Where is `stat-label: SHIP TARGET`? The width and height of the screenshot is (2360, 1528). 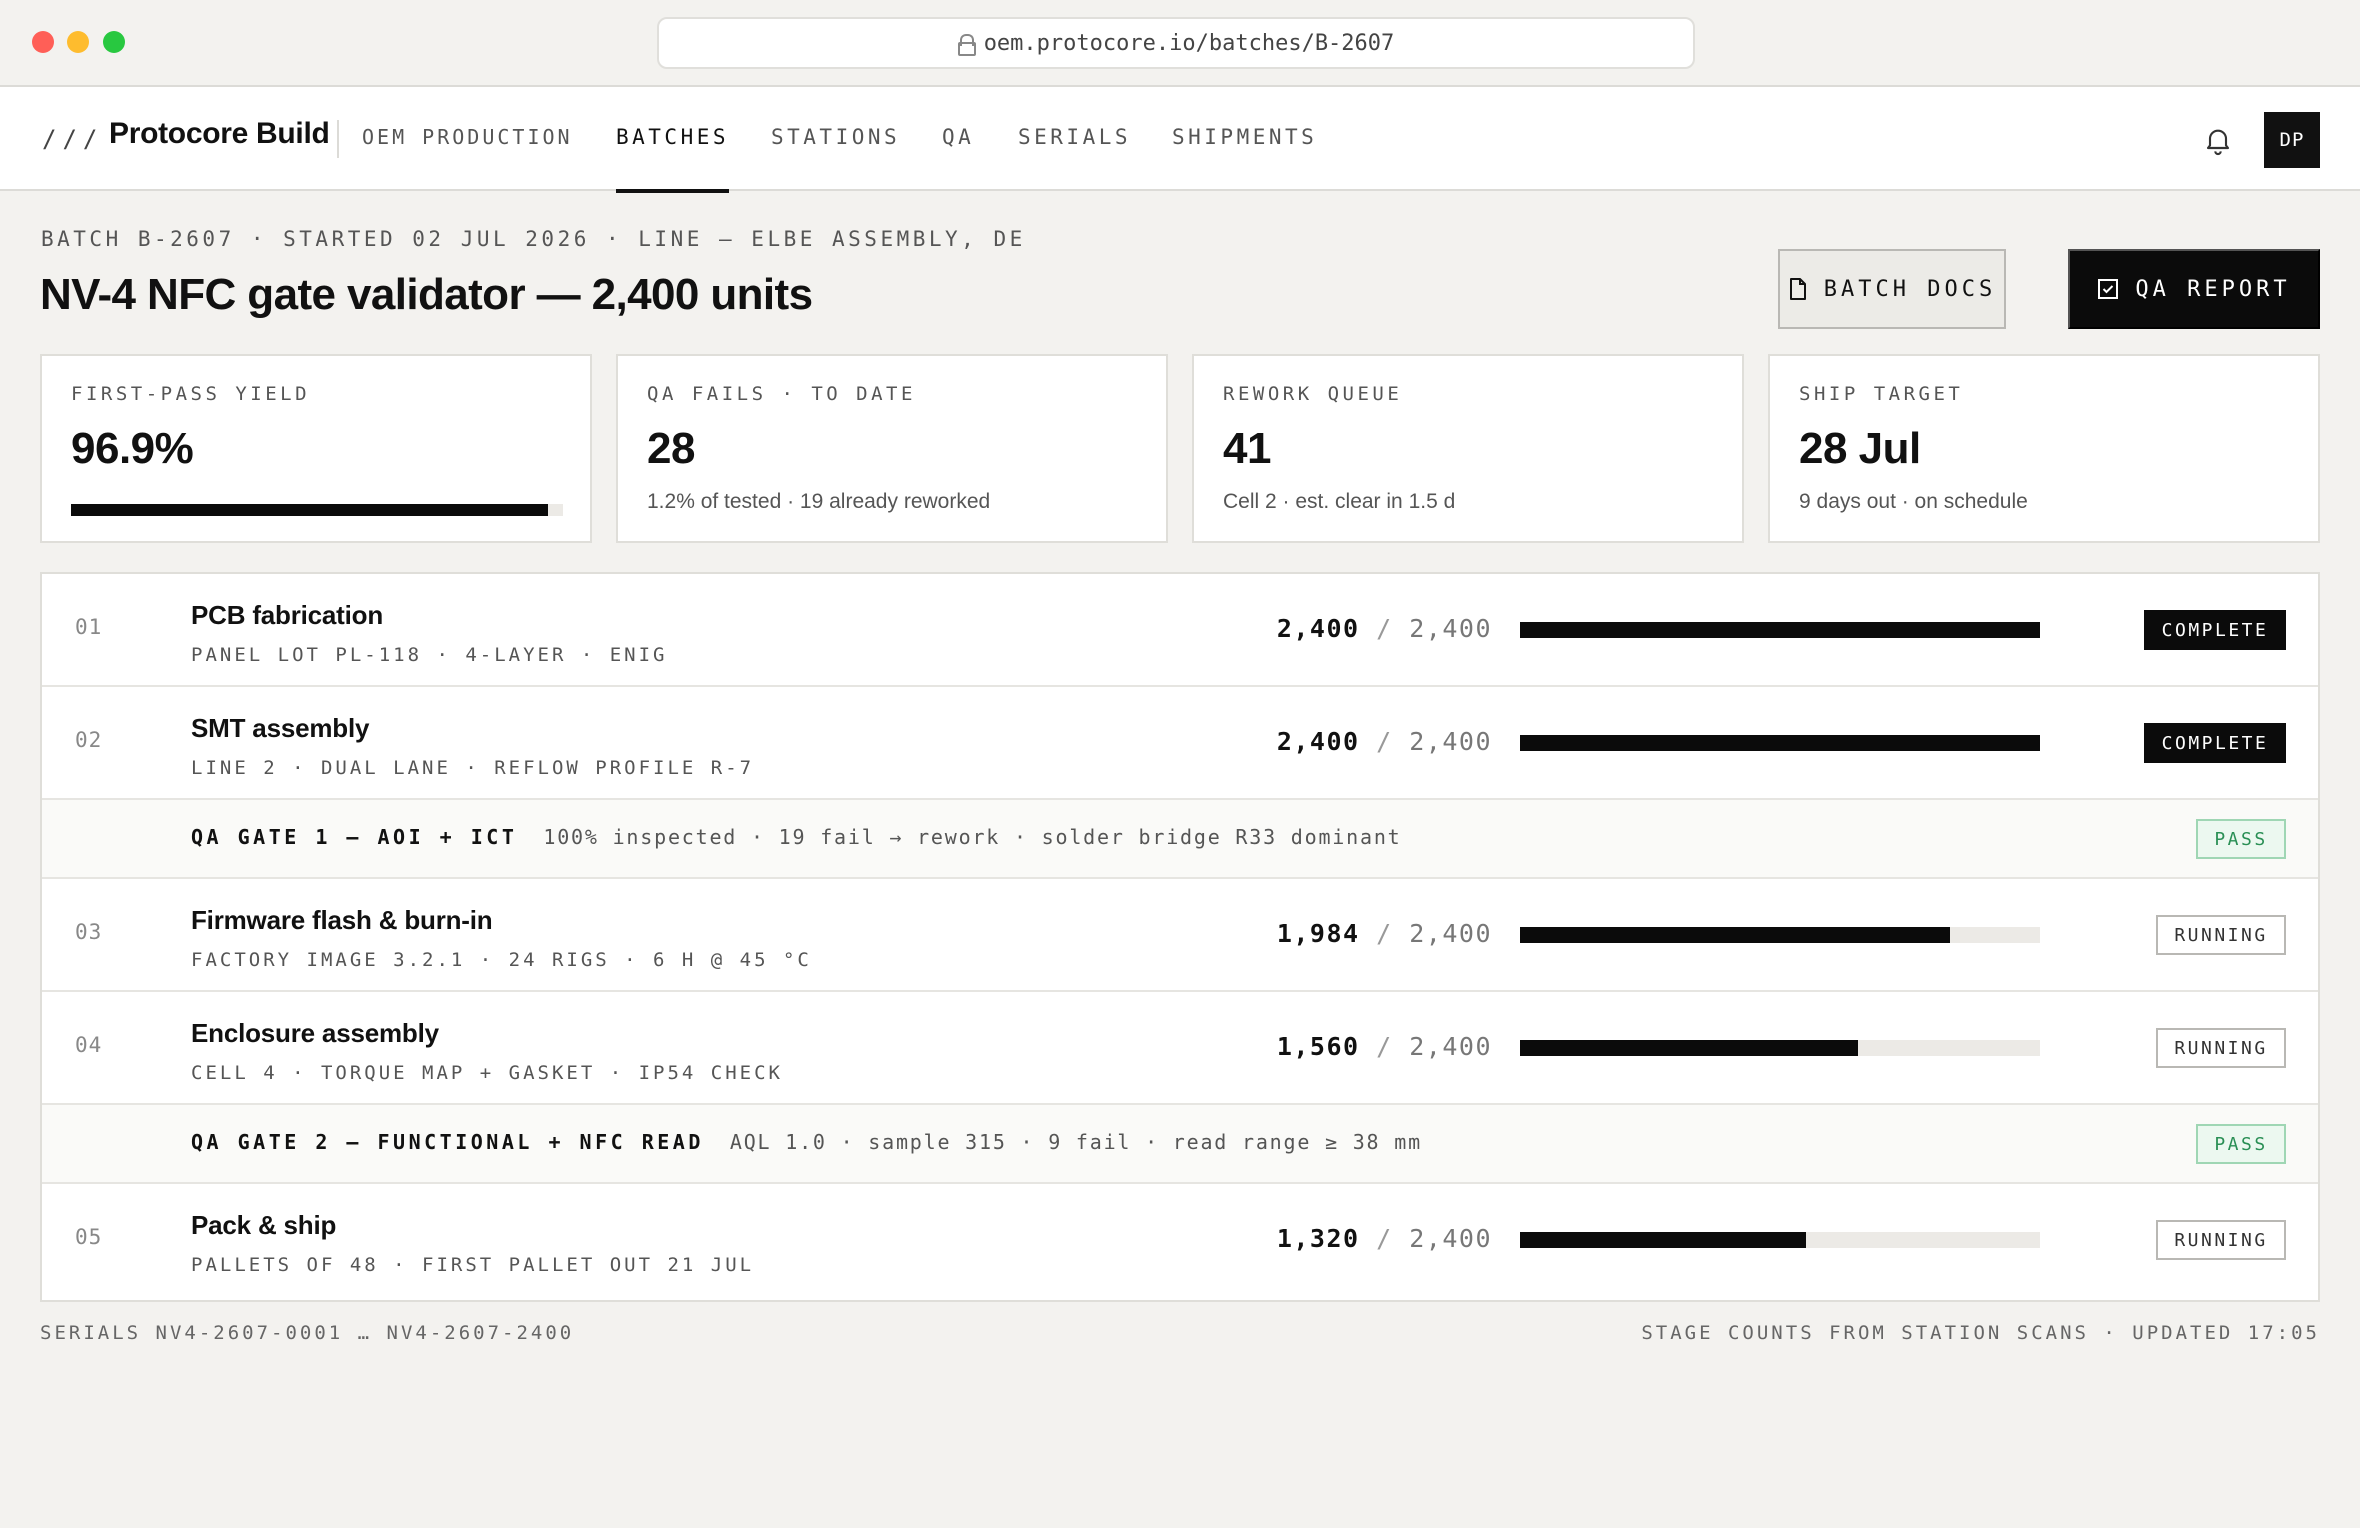
stat-label: SHIP TARGET is located at coordinates (1881, 394).